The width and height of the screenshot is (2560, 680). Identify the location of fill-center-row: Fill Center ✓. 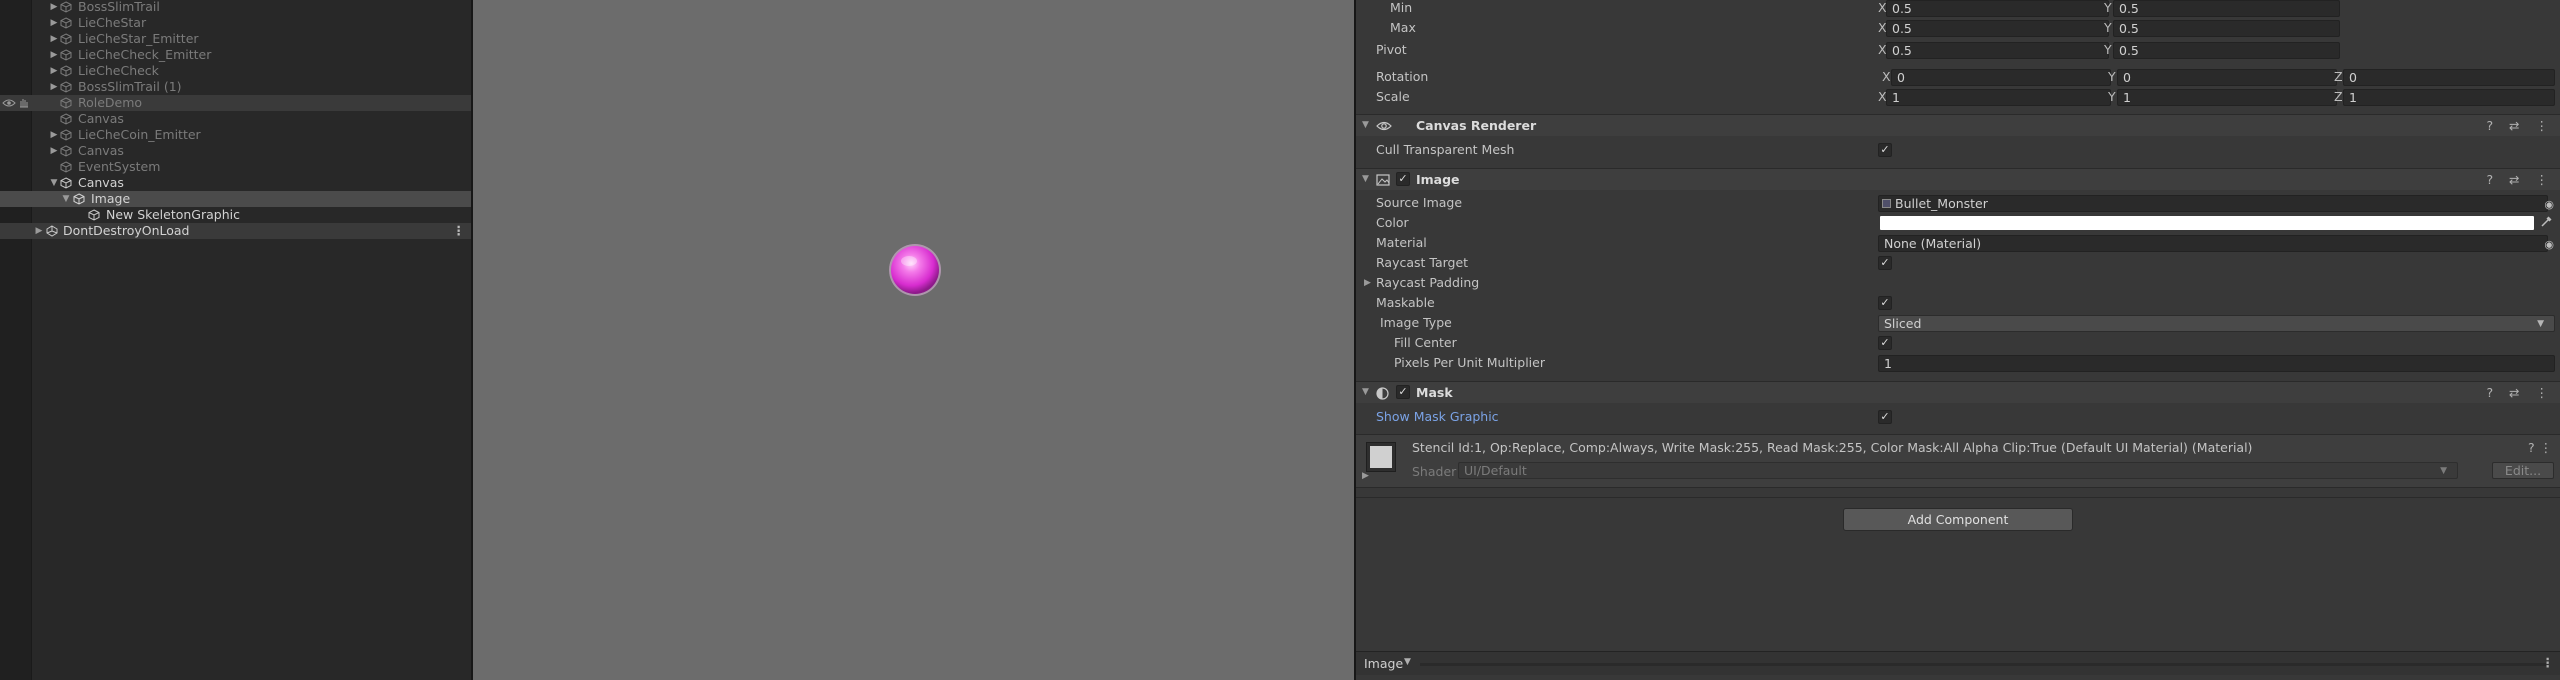
(1958, 343).